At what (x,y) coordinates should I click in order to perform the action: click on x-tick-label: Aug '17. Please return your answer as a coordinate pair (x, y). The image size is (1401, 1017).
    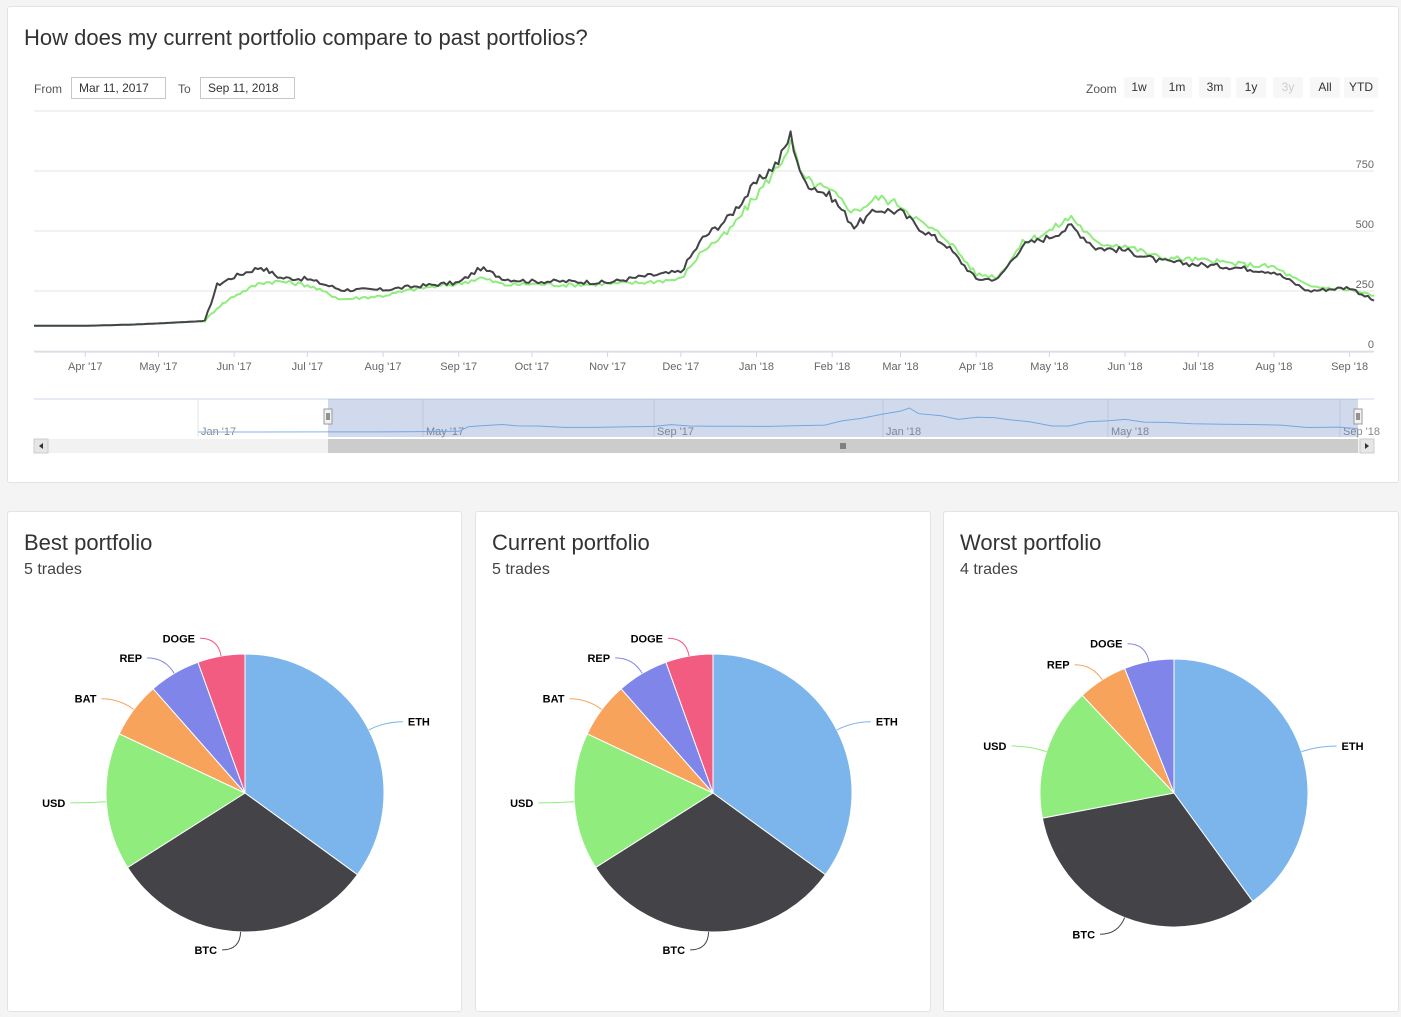
    Looking at the image, I should click on (383, 367).